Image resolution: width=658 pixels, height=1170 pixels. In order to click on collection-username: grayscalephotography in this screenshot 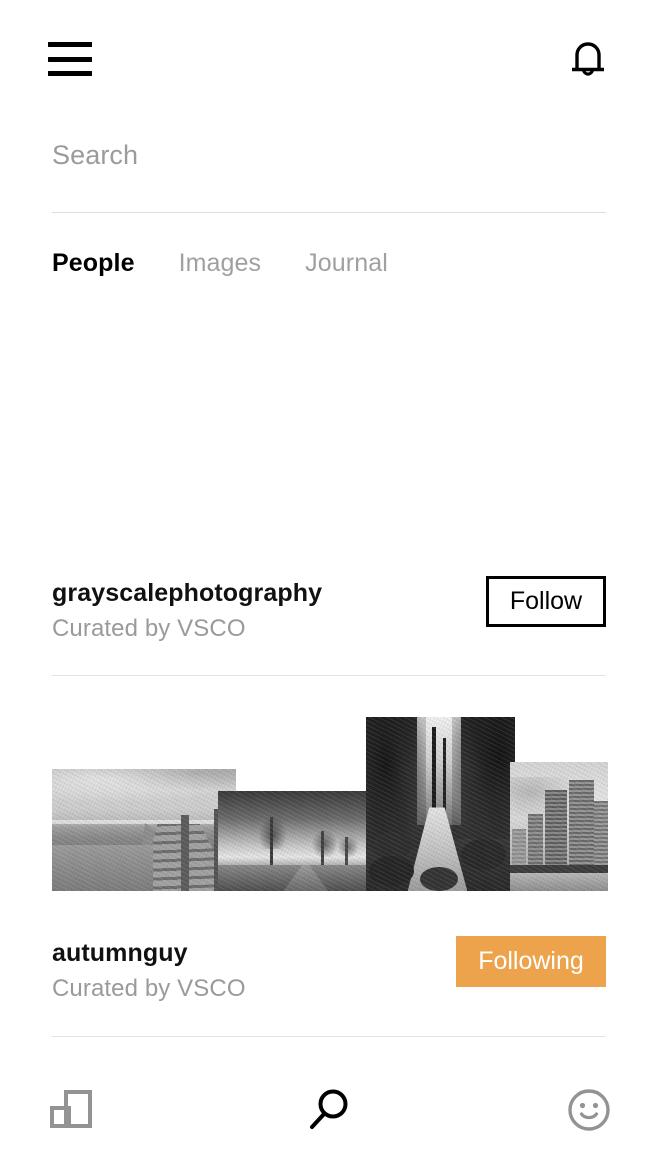, I will do `click(187, 593)`.